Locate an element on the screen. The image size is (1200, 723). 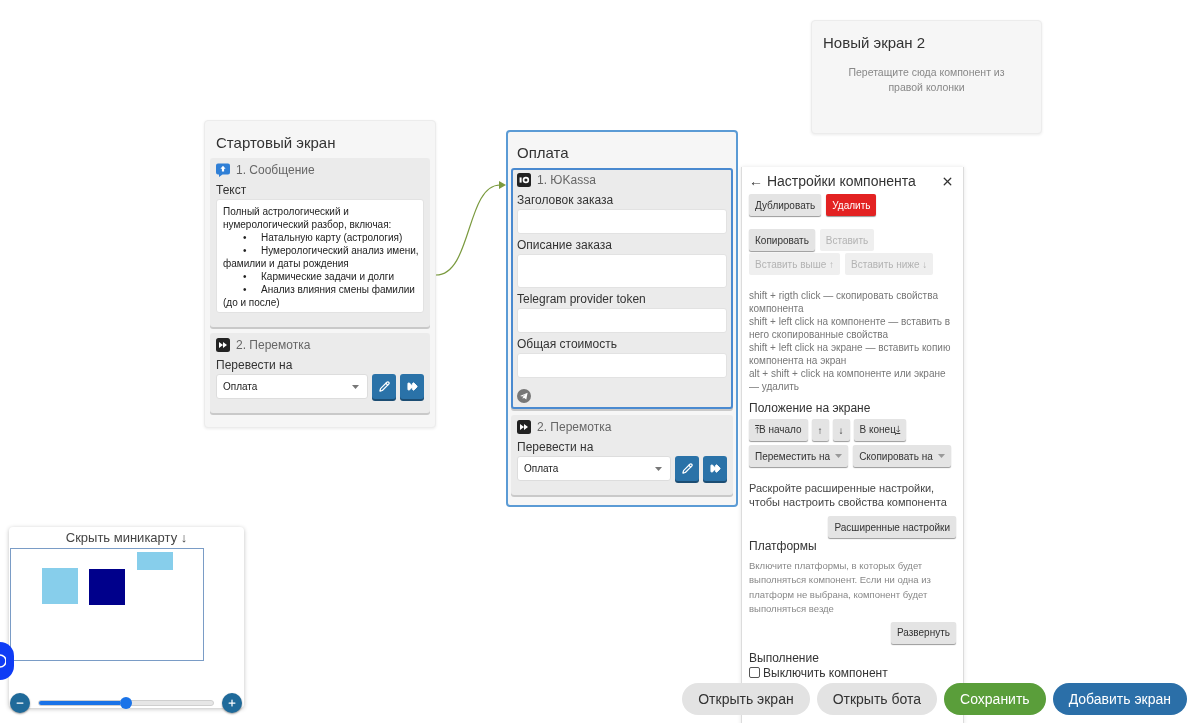
screen-title: Новый экран 2 is located at coordinates (874, 43).